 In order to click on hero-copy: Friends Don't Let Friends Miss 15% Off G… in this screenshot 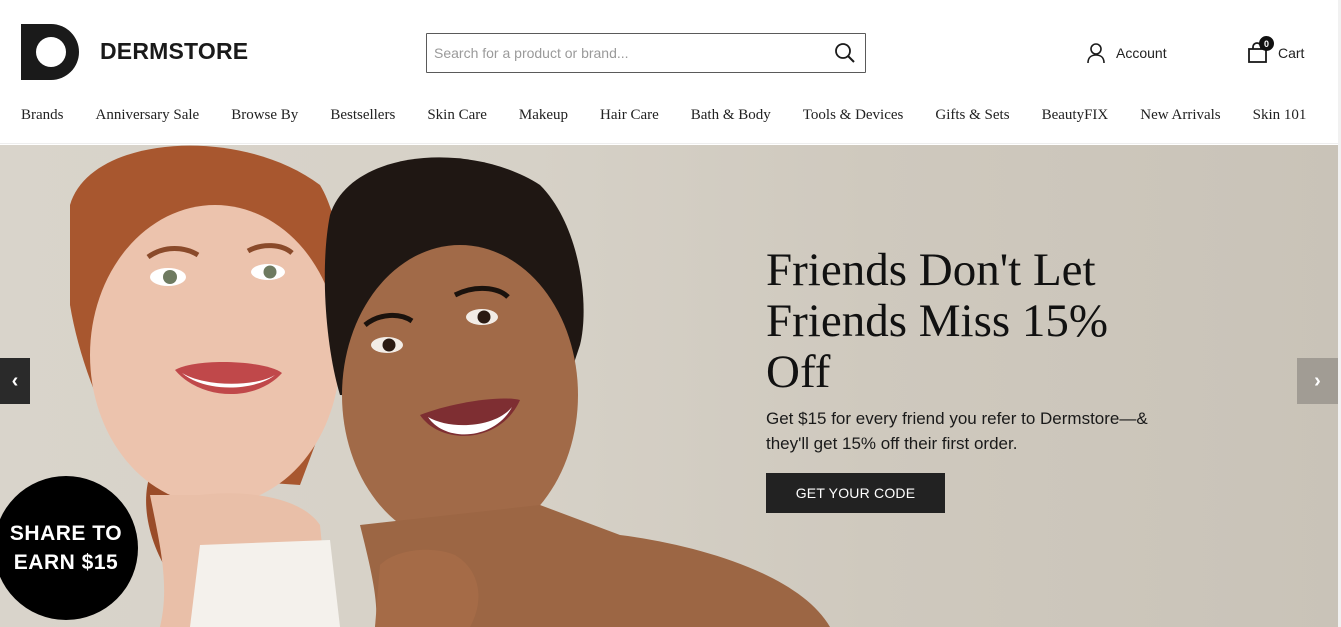, I will do `click(976, 379)`.